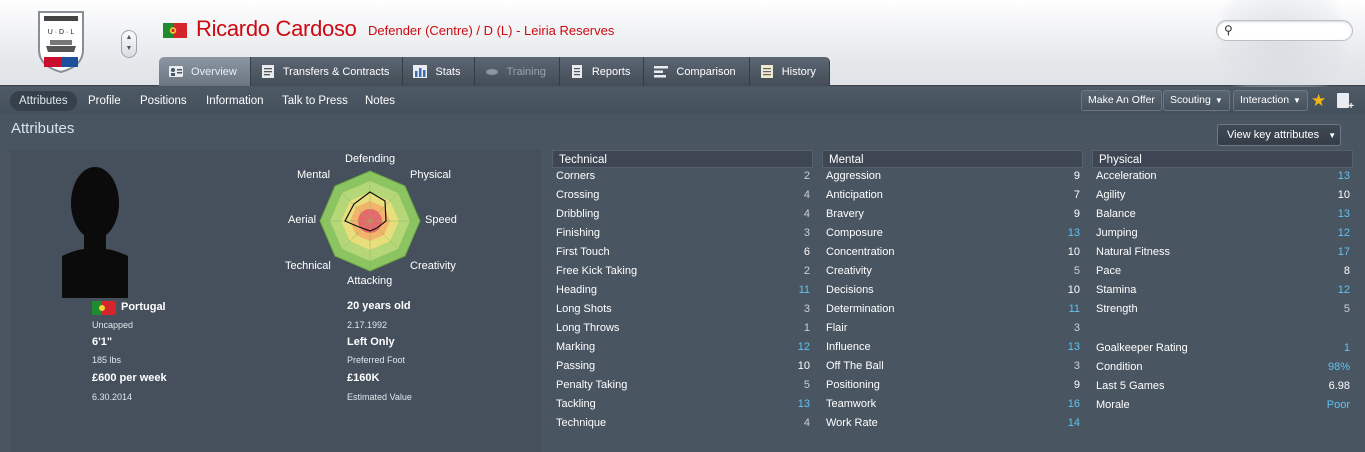 The image size is (1365, 452). I want to click on preferred-foot-label: Preferred Foot, so click(376, 360).